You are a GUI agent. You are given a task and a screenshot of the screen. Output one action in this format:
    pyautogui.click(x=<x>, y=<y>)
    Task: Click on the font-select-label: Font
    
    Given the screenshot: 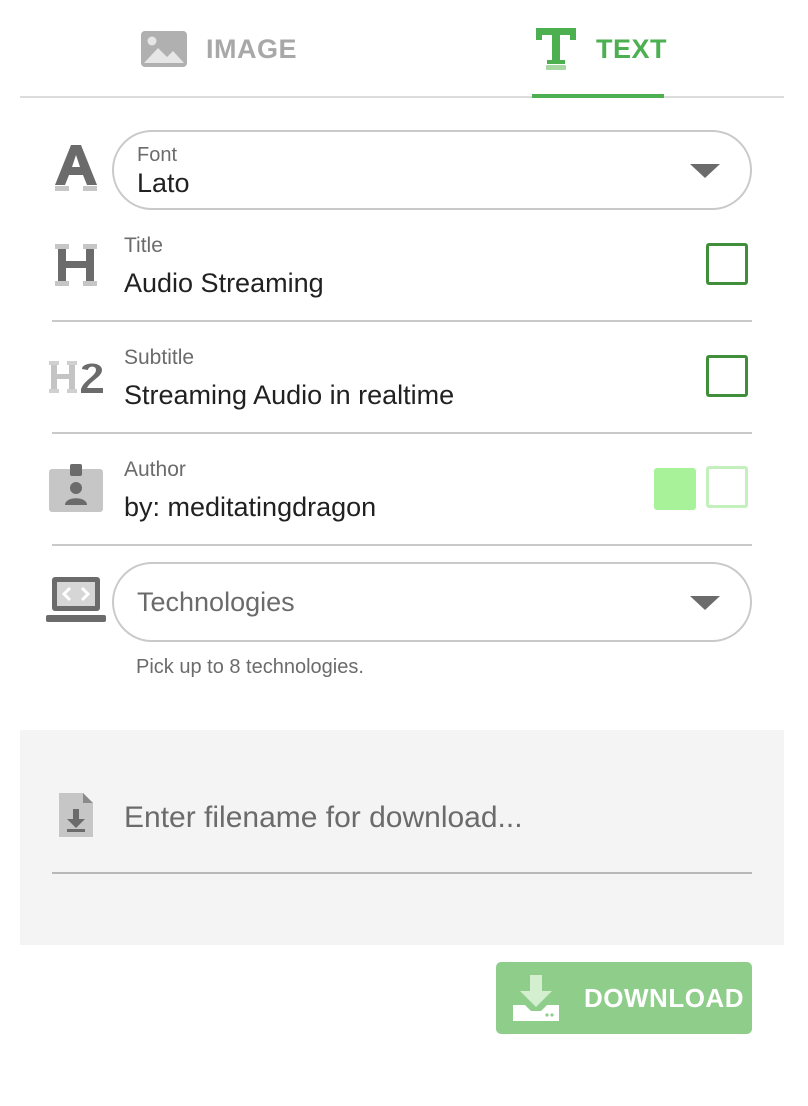 What is the action you would take?
    pyautogui.click(x=157, y=155)
    